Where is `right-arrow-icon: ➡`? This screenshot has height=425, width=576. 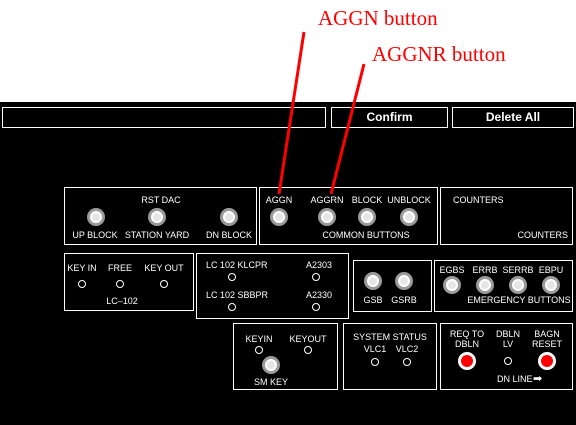 right-arrow-icon: ➡ is located at coordinates (538, 379).